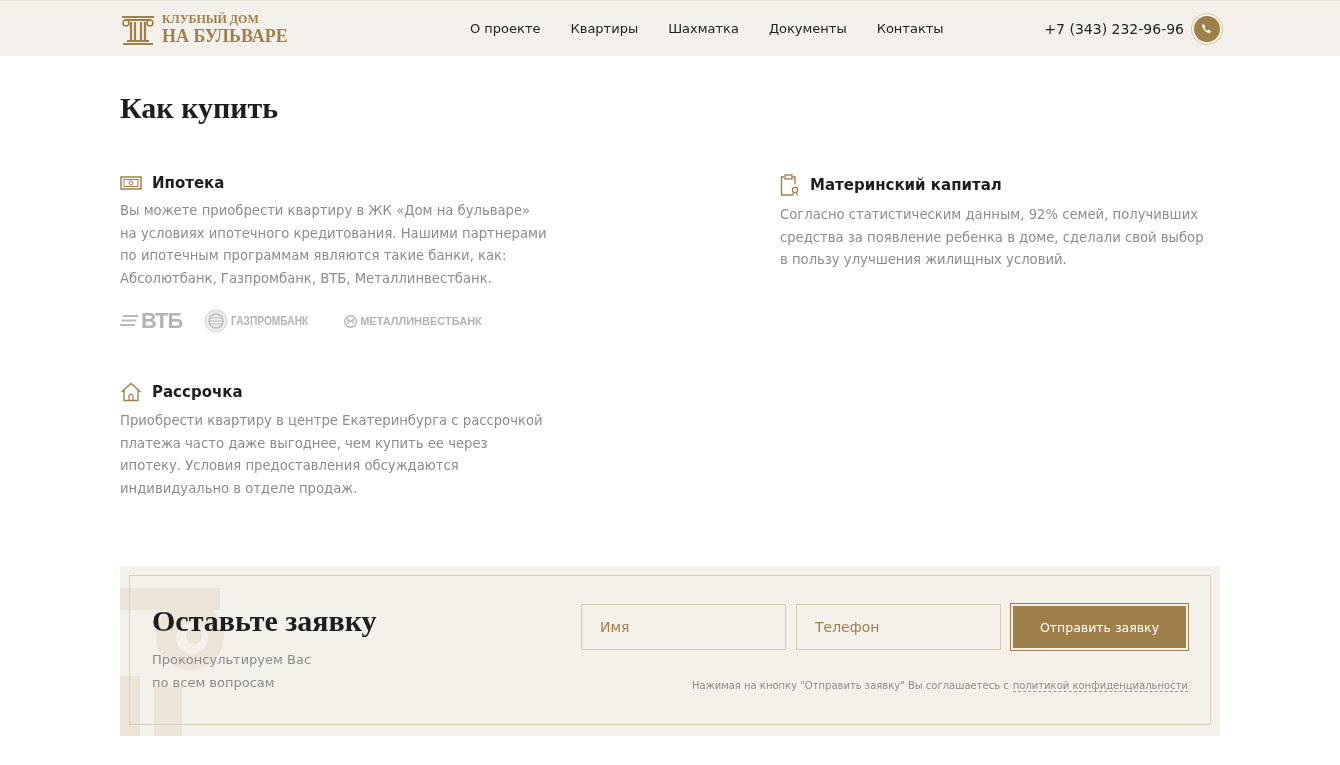  I want to click on form-subtitle: по всем вопросам, so click(214, 682).